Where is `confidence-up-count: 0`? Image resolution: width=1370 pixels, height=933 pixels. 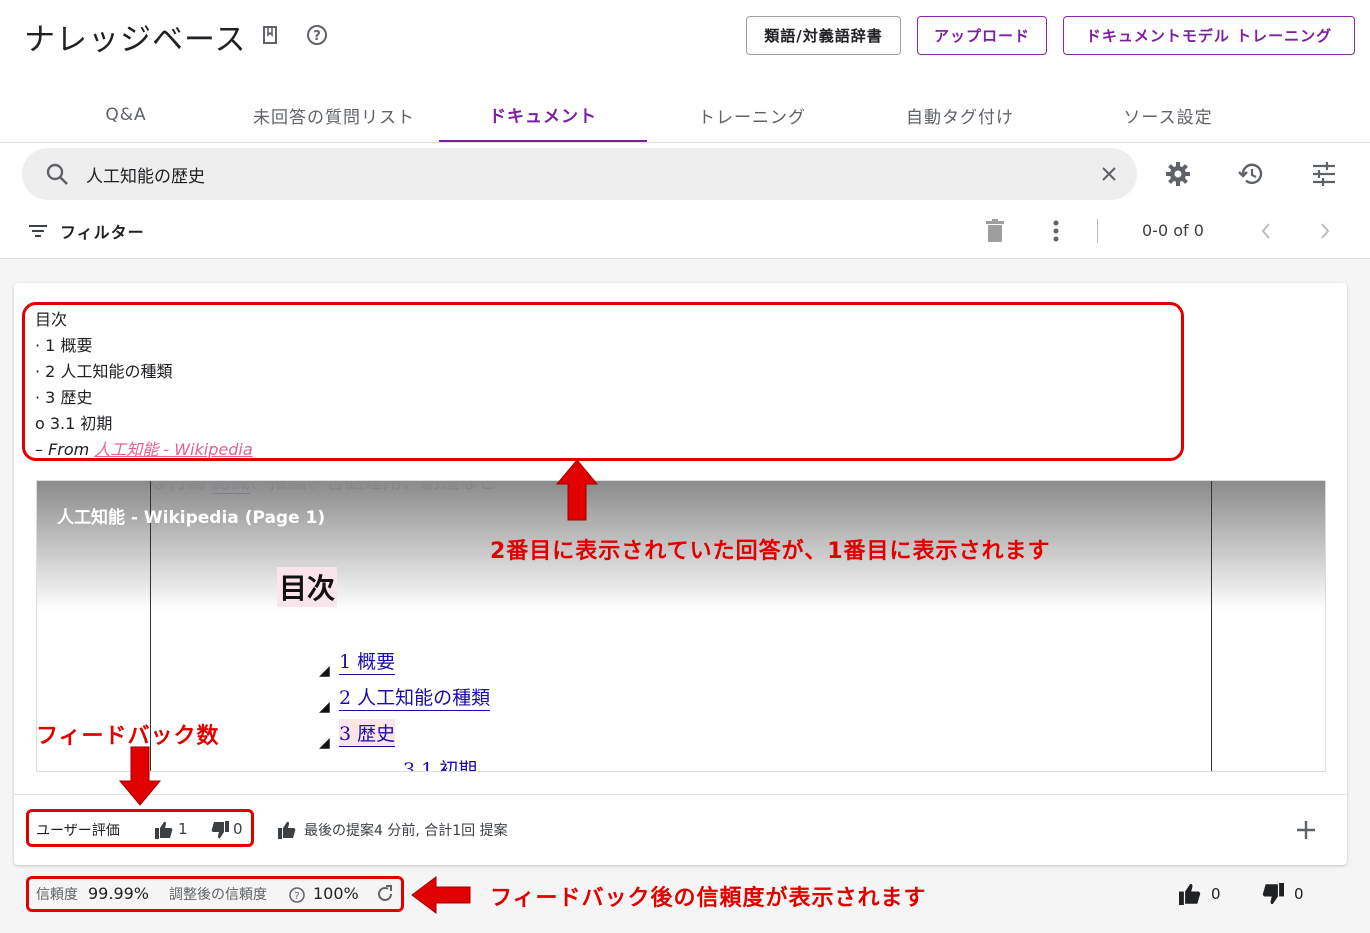
confidence-up-count: 0 is located at coordinates (1216, 894).